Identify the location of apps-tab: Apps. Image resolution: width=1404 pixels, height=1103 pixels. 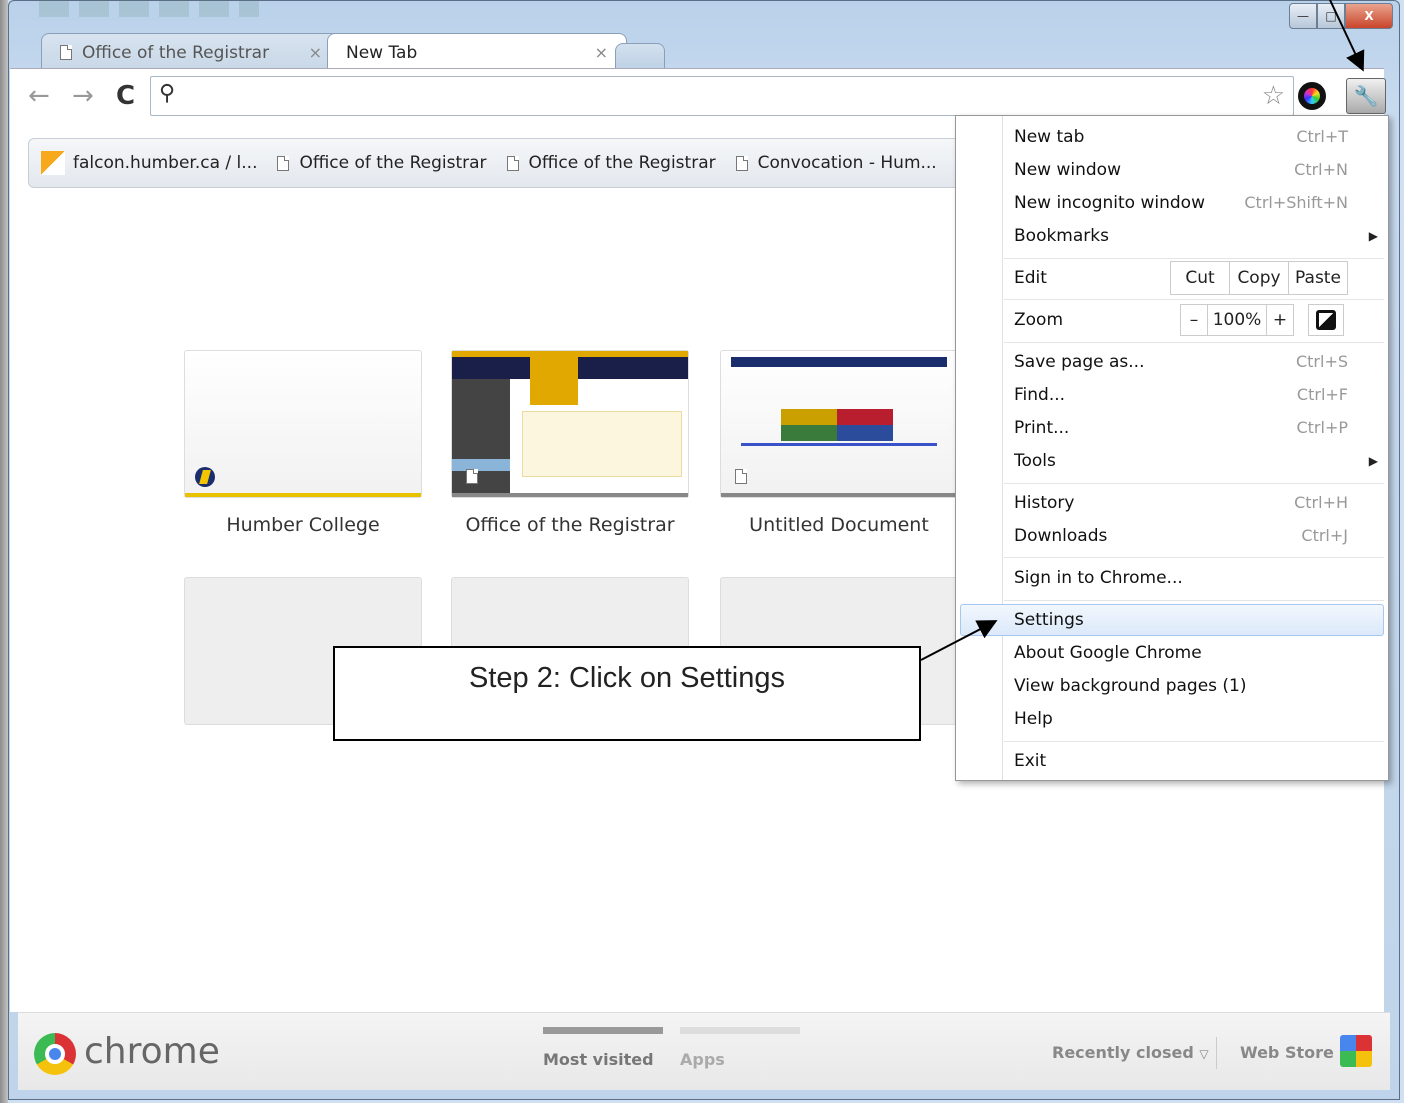
(740, 1048).